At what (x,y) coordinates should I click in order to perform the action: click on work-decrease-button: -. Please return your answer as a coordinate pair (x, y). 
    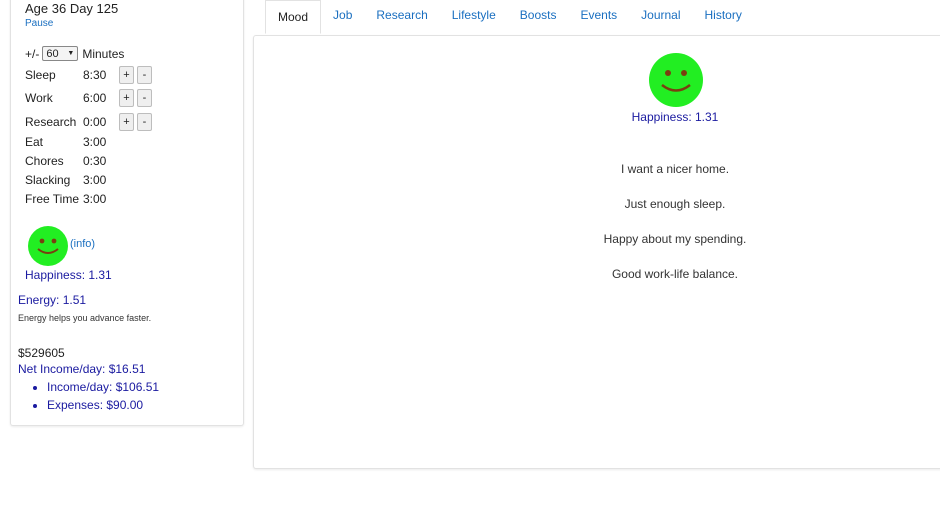
    Looking at the image, I should click on (144, 98).